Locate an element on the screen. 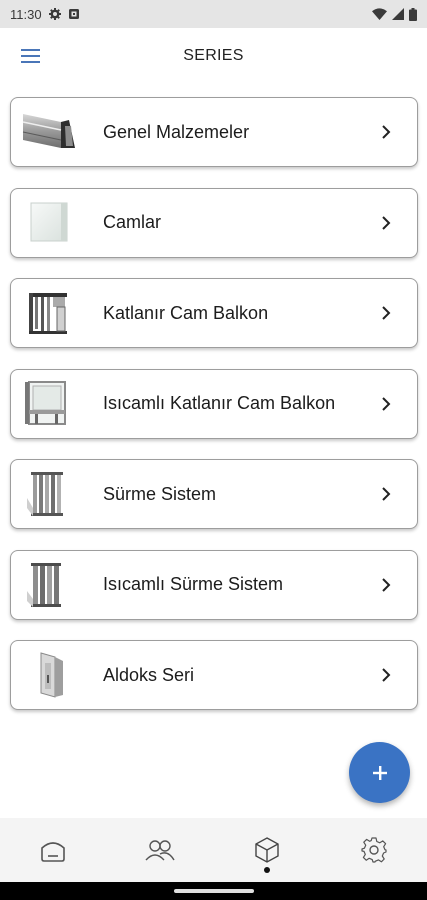 This screenshot has width=427, height=900. insulated-folding-balcony-thumbnail is located at coordinates (49, 404).